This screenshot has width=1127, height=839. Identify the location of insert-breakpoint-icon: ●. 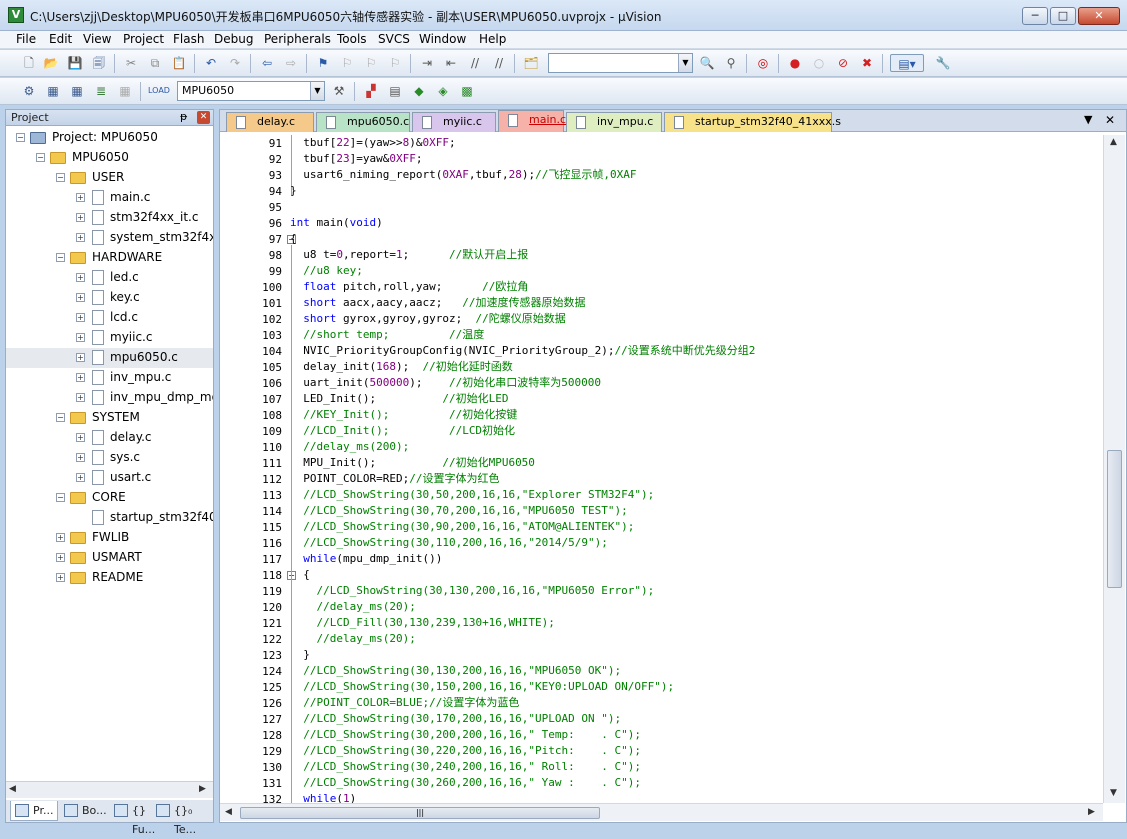
(795, 63).